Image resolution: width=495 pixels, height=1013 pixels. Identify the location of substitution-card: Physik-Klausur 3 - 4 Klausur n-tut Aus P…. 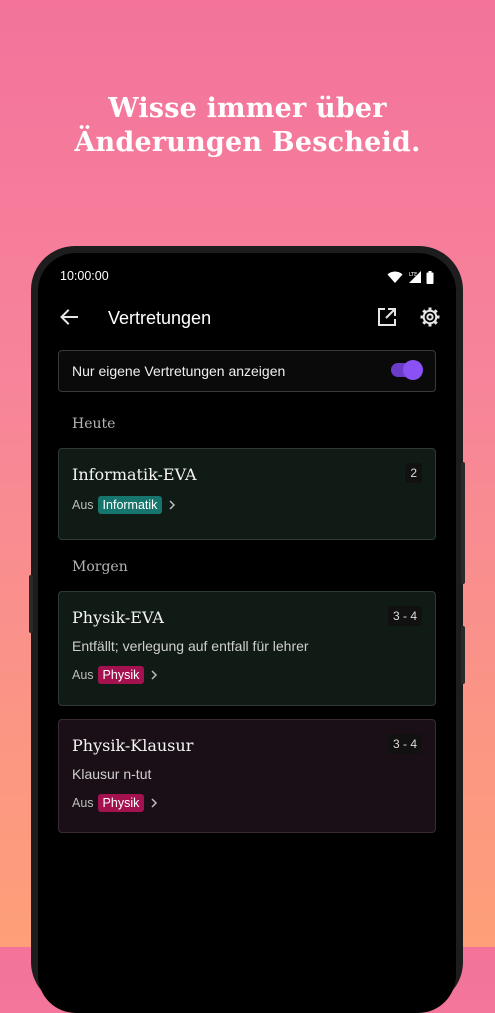
(247, 776).